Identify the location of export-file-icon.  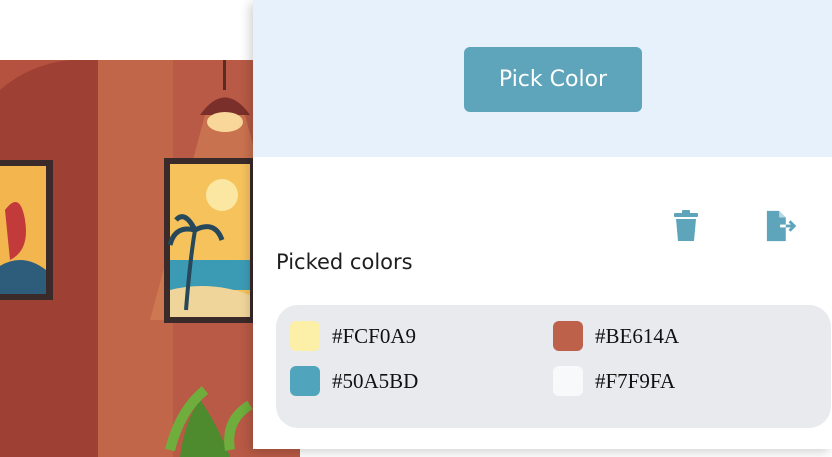
(781, 226).